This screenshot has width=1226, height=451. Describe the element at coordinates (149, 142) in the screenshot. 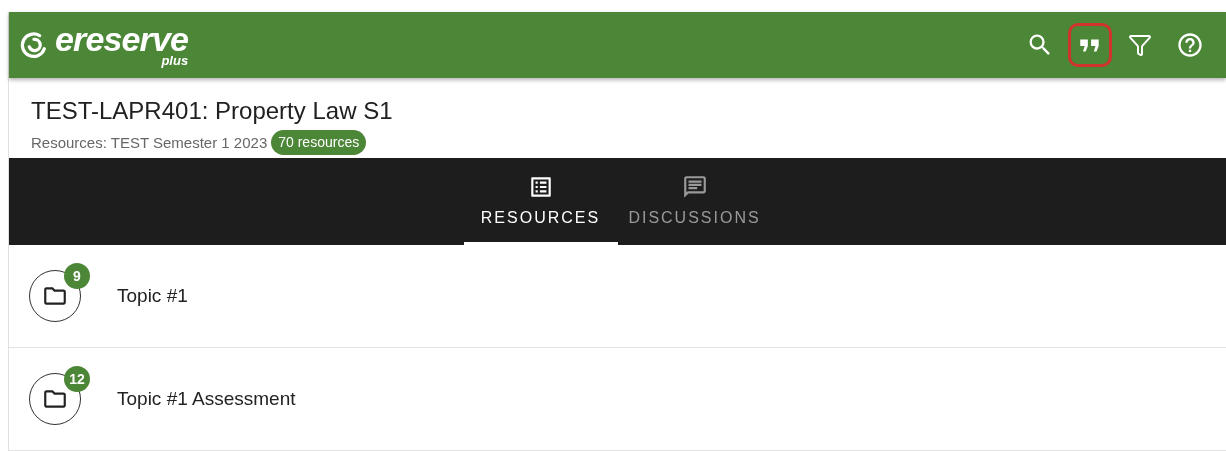

I see `course-subtitle: Resources: TEST Semester 1 2023` at that location.